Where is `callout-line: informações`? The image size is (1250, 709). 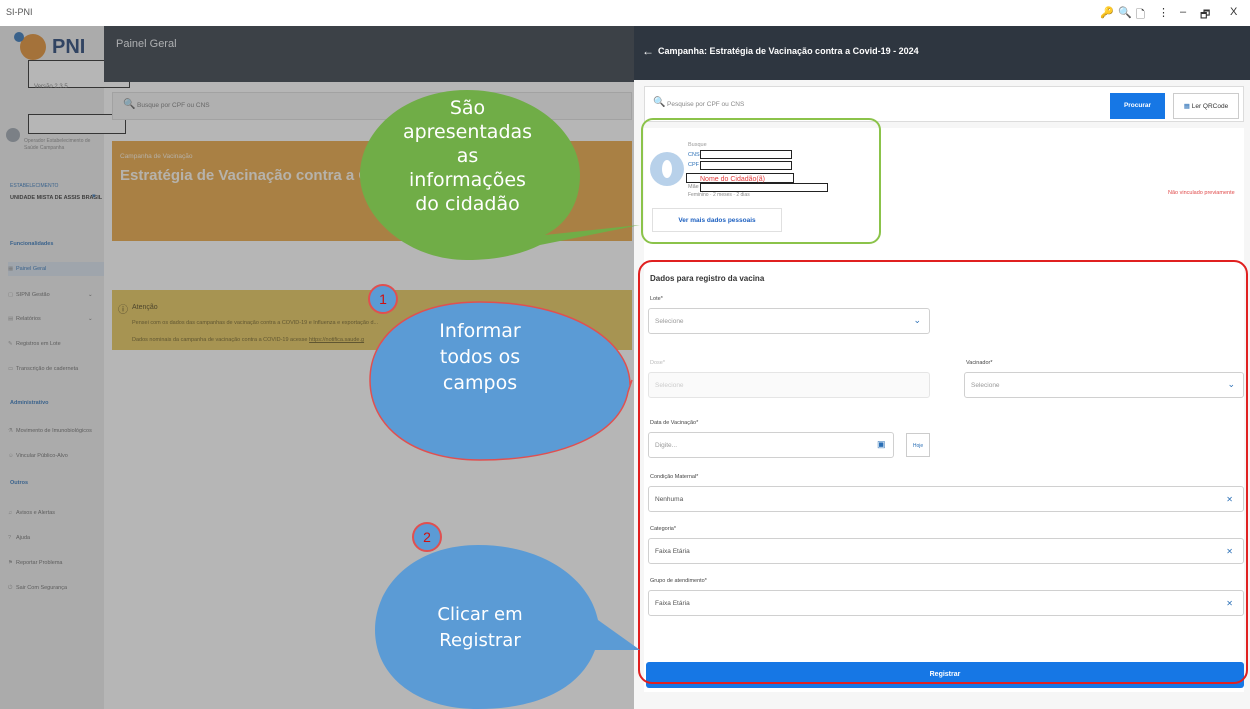 callout-line: informações is located at coordinates (467, 180).